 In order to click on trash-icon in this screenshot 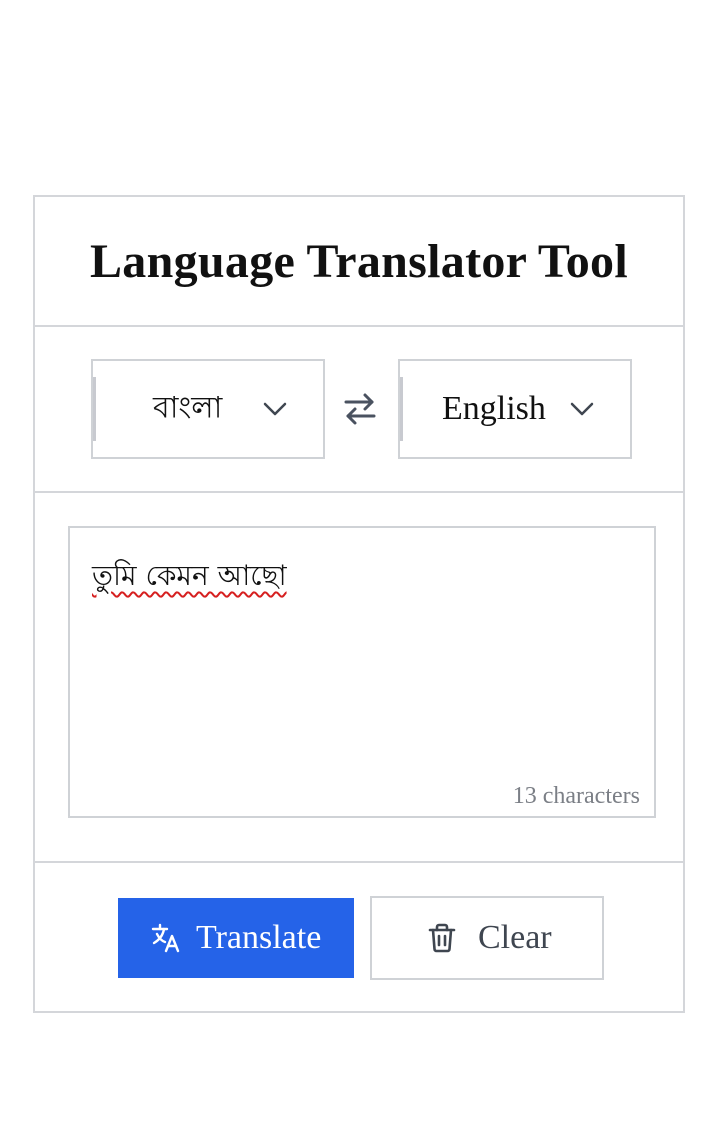, I will do `click(442, 938)`.